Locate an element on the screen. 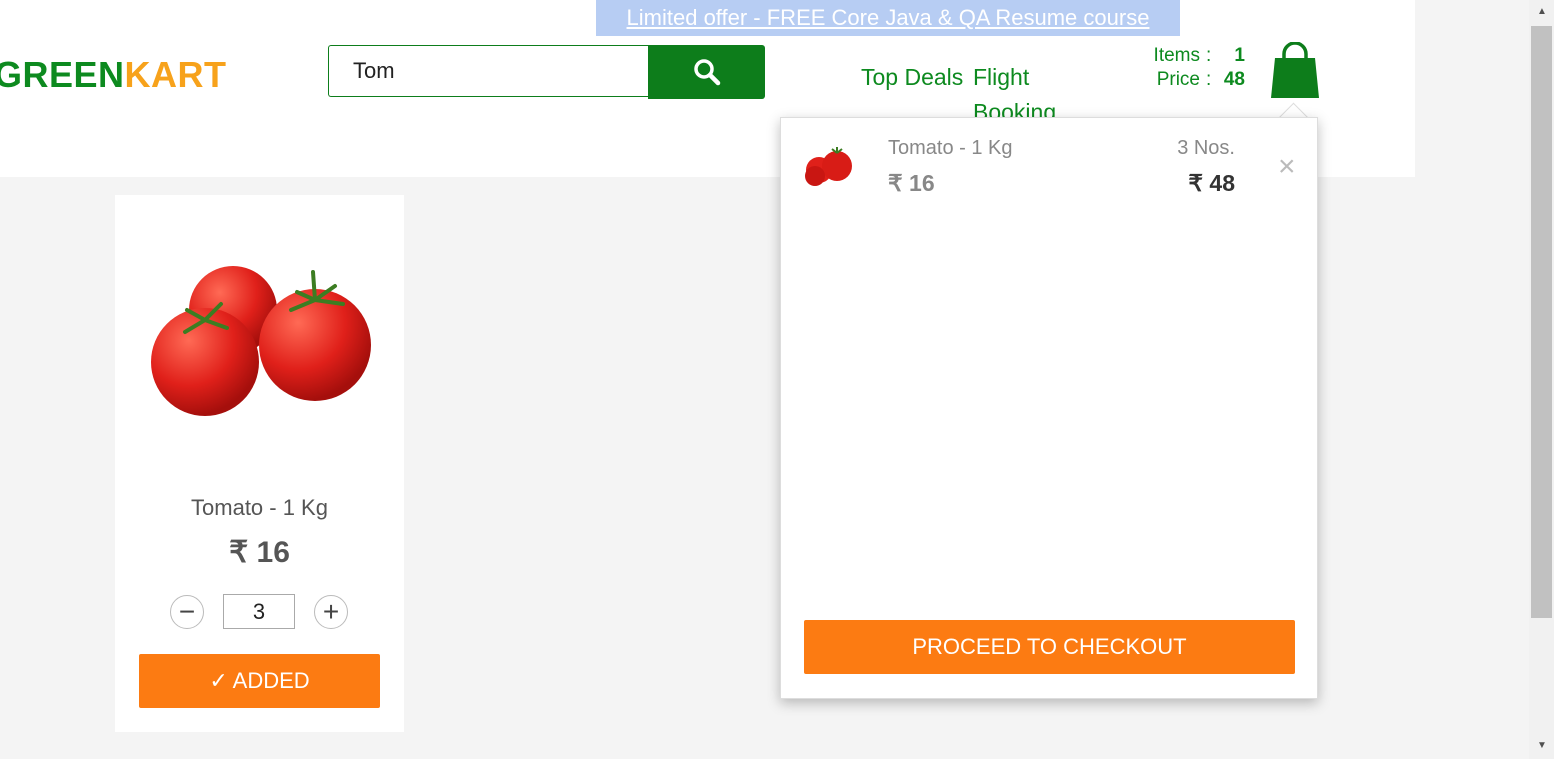  tomato-image is located at coordinates (261, 341).